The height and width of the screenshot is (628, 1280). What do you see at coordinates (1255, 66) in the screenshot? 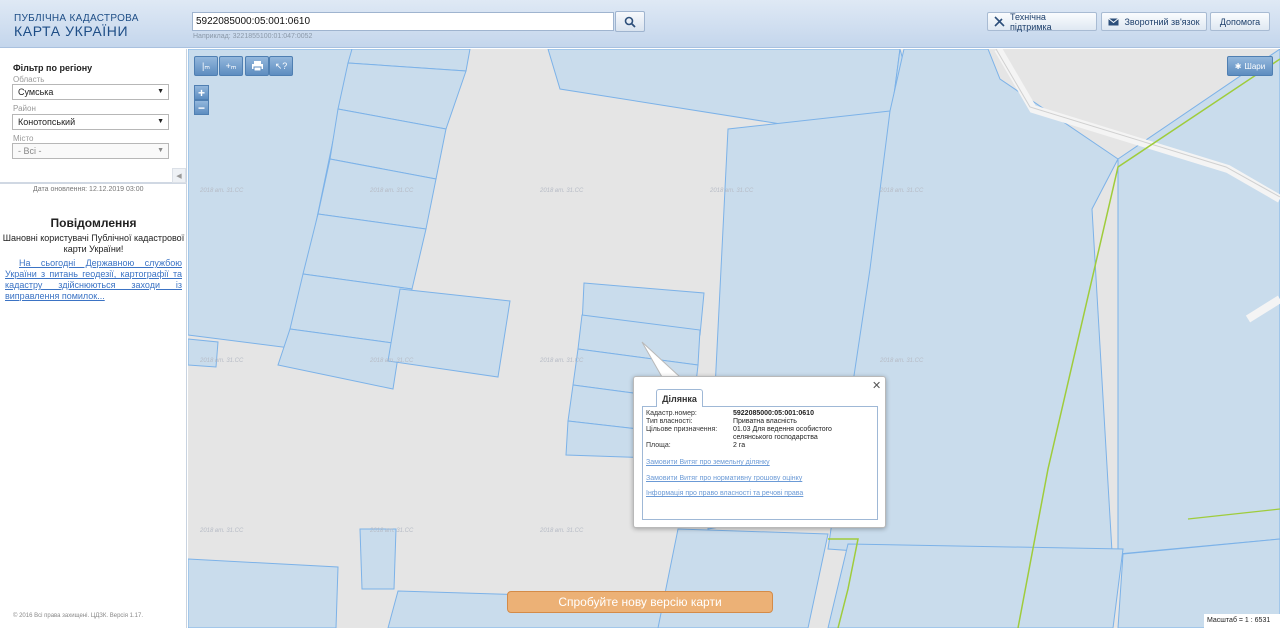
I see `layers-label: Шари` at bounding box center [1255, 66].